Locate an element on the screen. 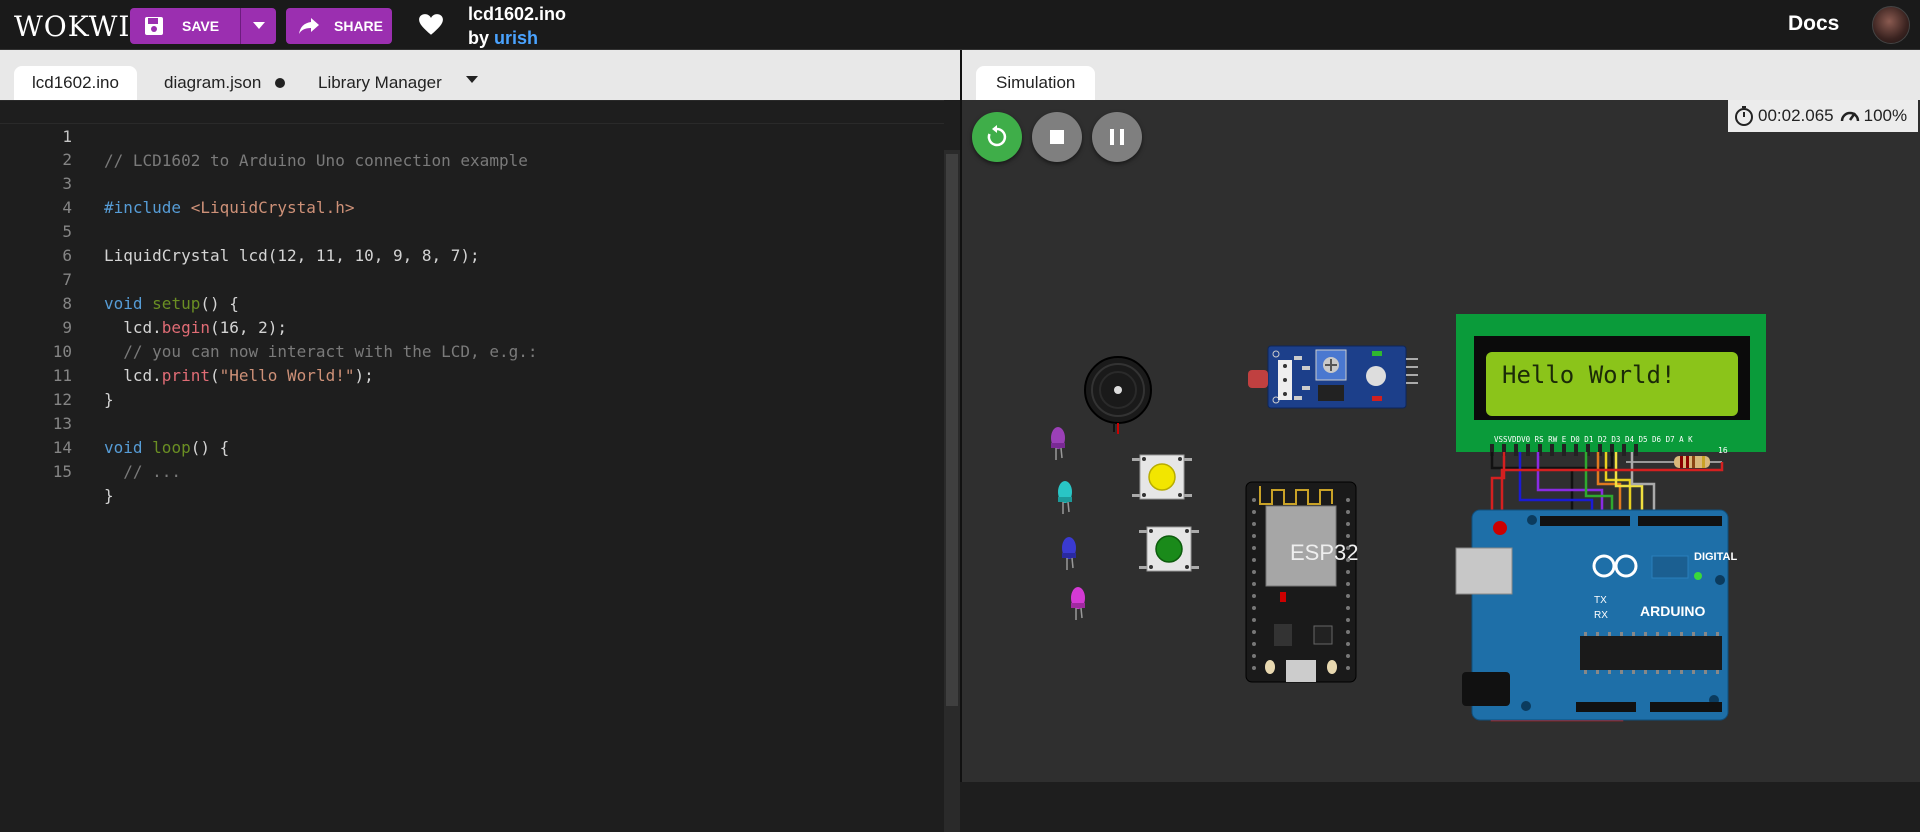 This screenshot has height=832, width=1920. tab-diagram-json: diagram.json is located at coordinates (224, 83).